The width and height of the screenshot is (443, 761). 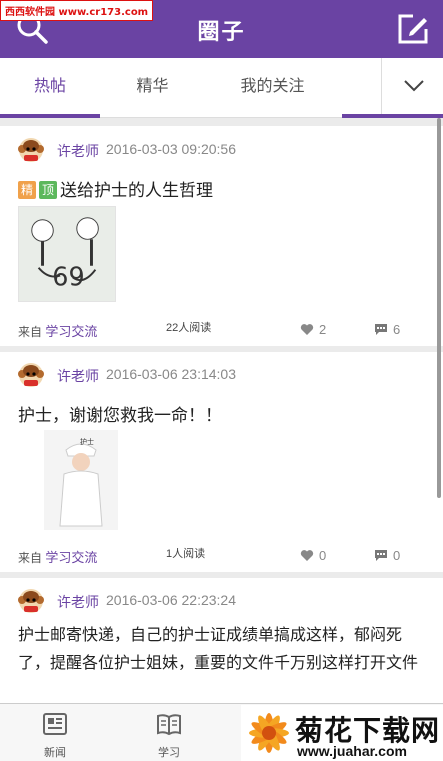 What do you see at coordinates (55, 753) in the screenshot?
I see `nav-news-label: 新闻` at bounding box center [55, 753].